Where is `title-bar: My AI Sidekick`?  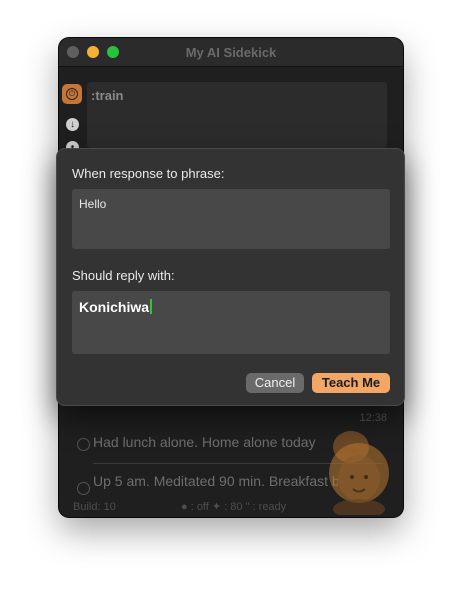
title-bar: My AI Sidekick is located at coordinates (231, 52).